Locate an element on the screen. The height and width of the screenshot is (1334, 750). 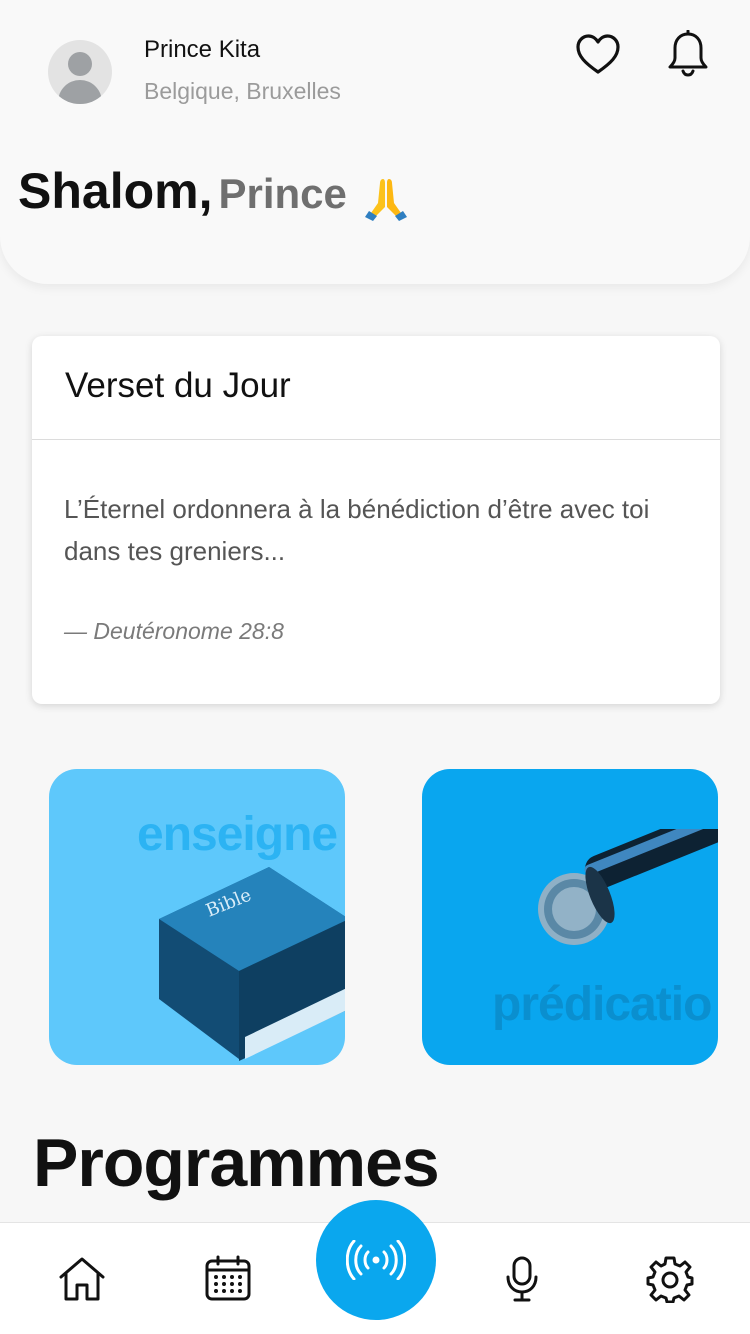
bell-icon is located at coordinates (688, 53).